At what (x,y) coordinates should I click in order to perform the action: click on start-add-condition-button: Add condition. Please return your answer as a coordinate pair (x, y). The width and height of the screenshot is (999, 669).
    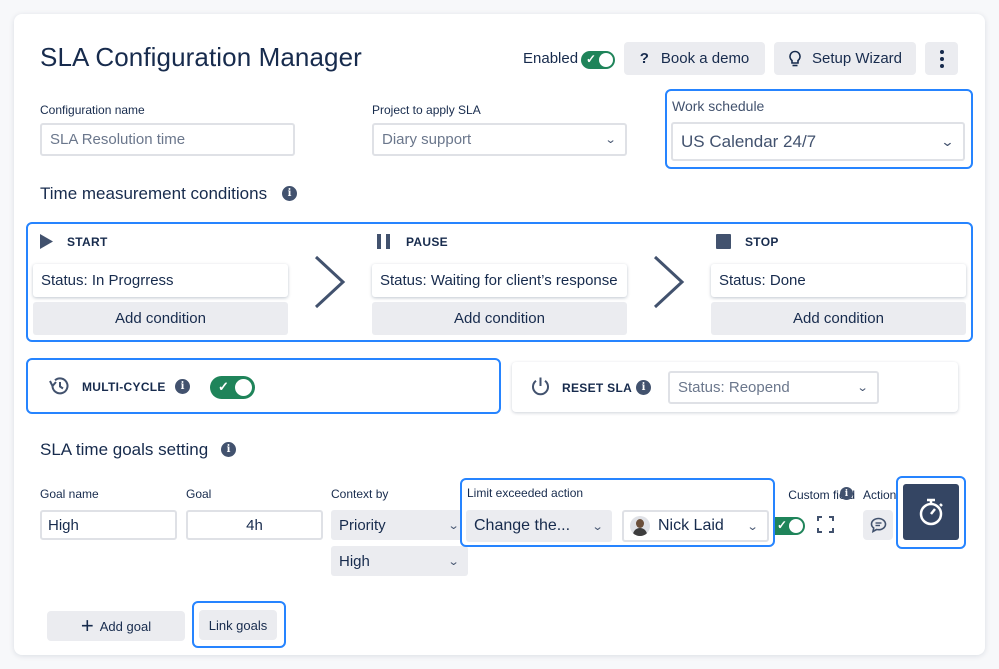
    Looking at the image, I should click on (160, 318).